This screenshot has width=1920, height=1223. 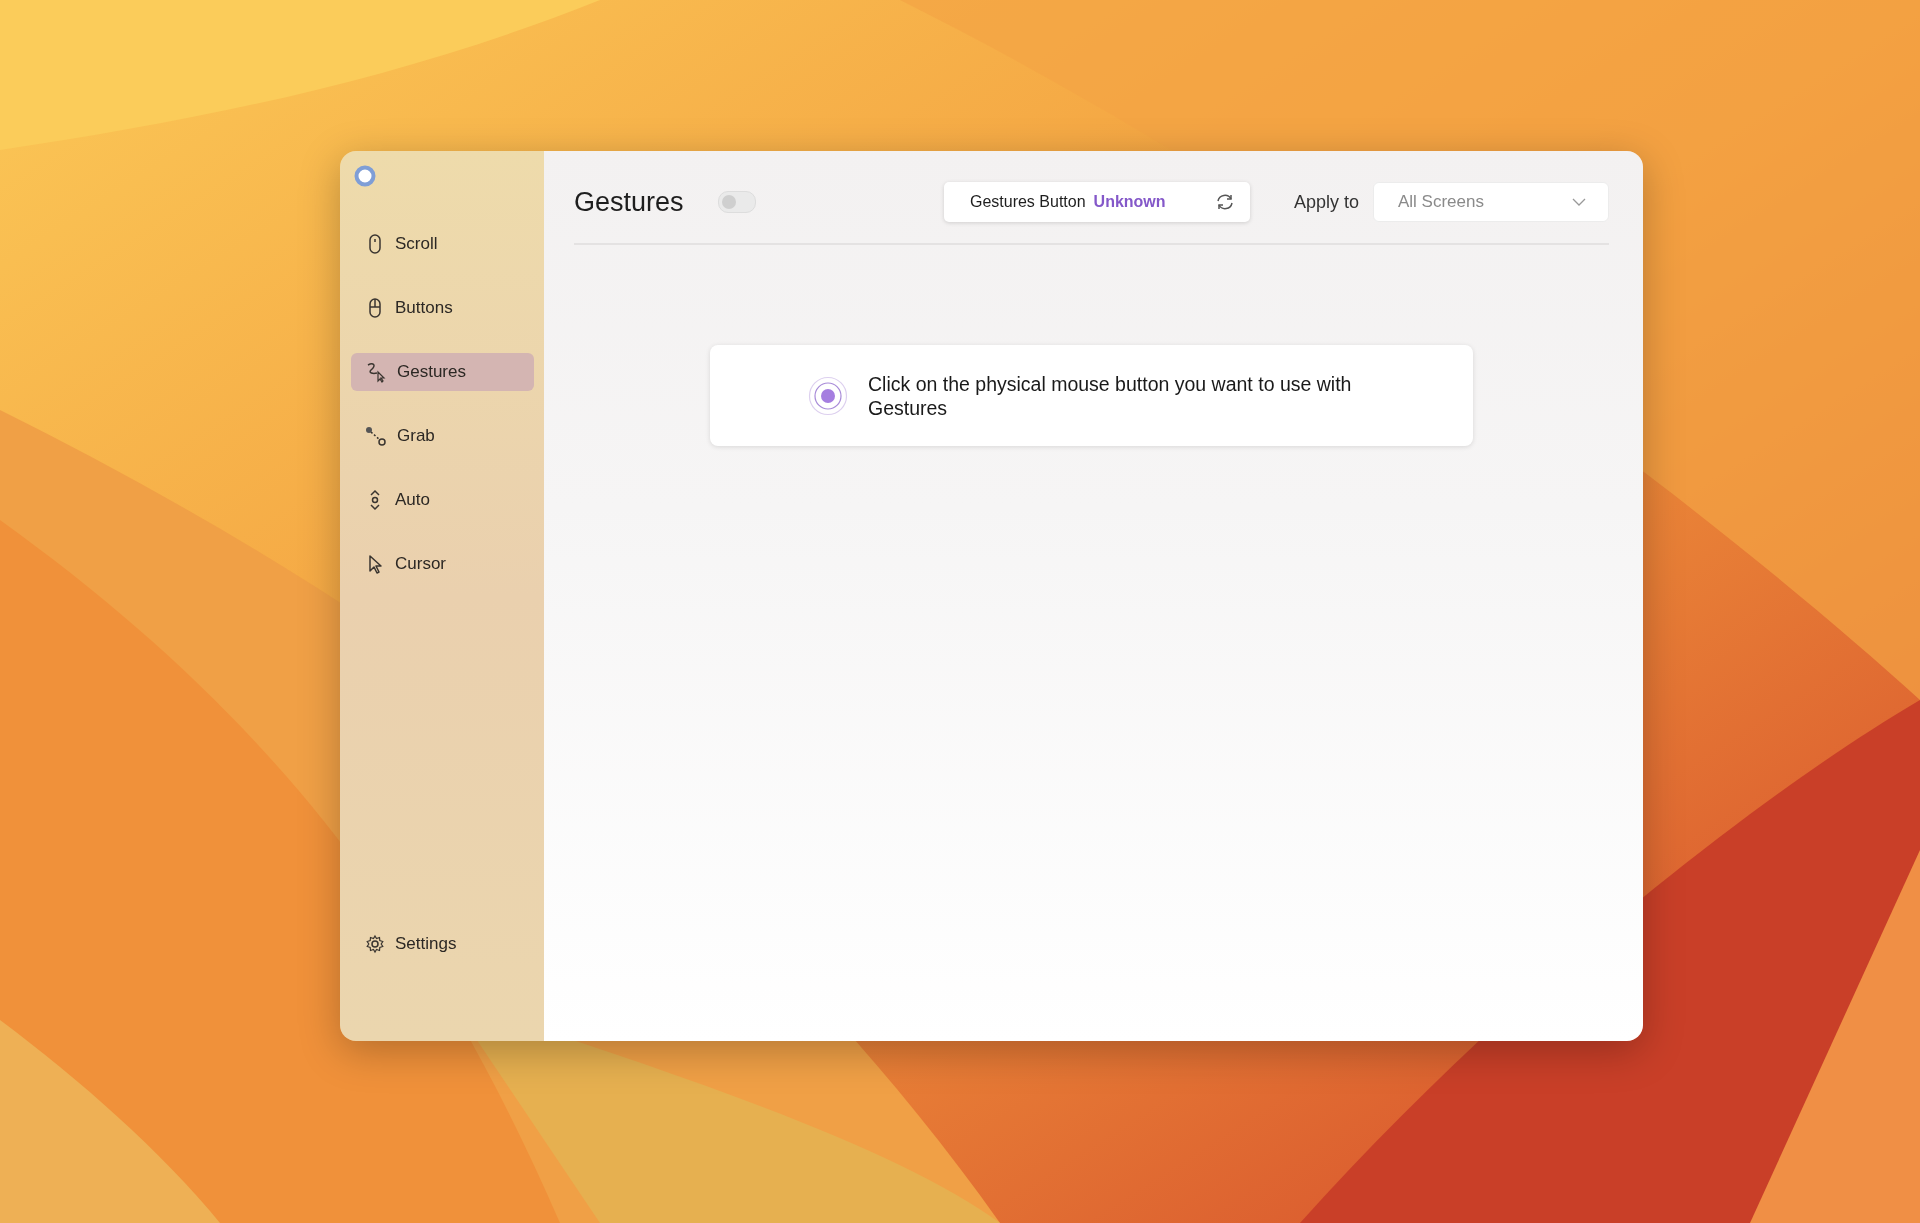 I want to click on gesture-icon, so click(x=376, y=372).